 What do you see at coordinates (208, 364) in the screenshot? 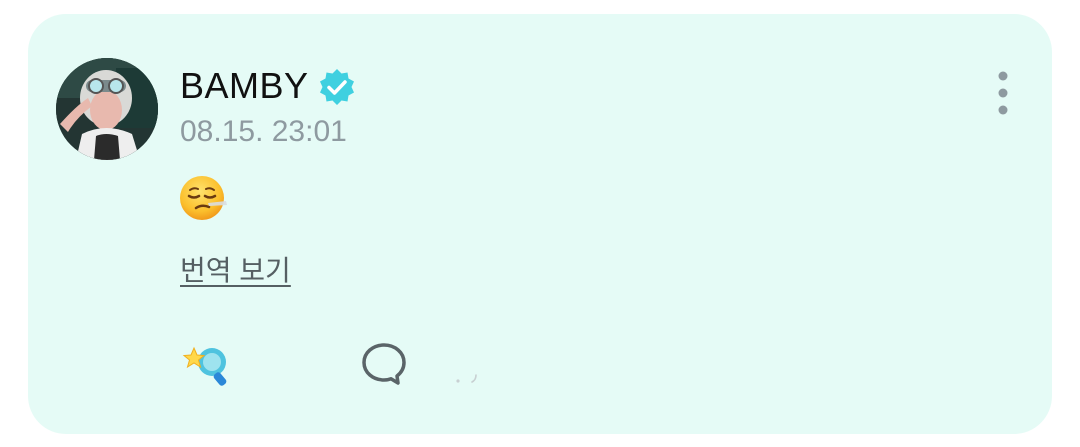
I see `star-lightstick-icon` at bounding box center [208, 364].